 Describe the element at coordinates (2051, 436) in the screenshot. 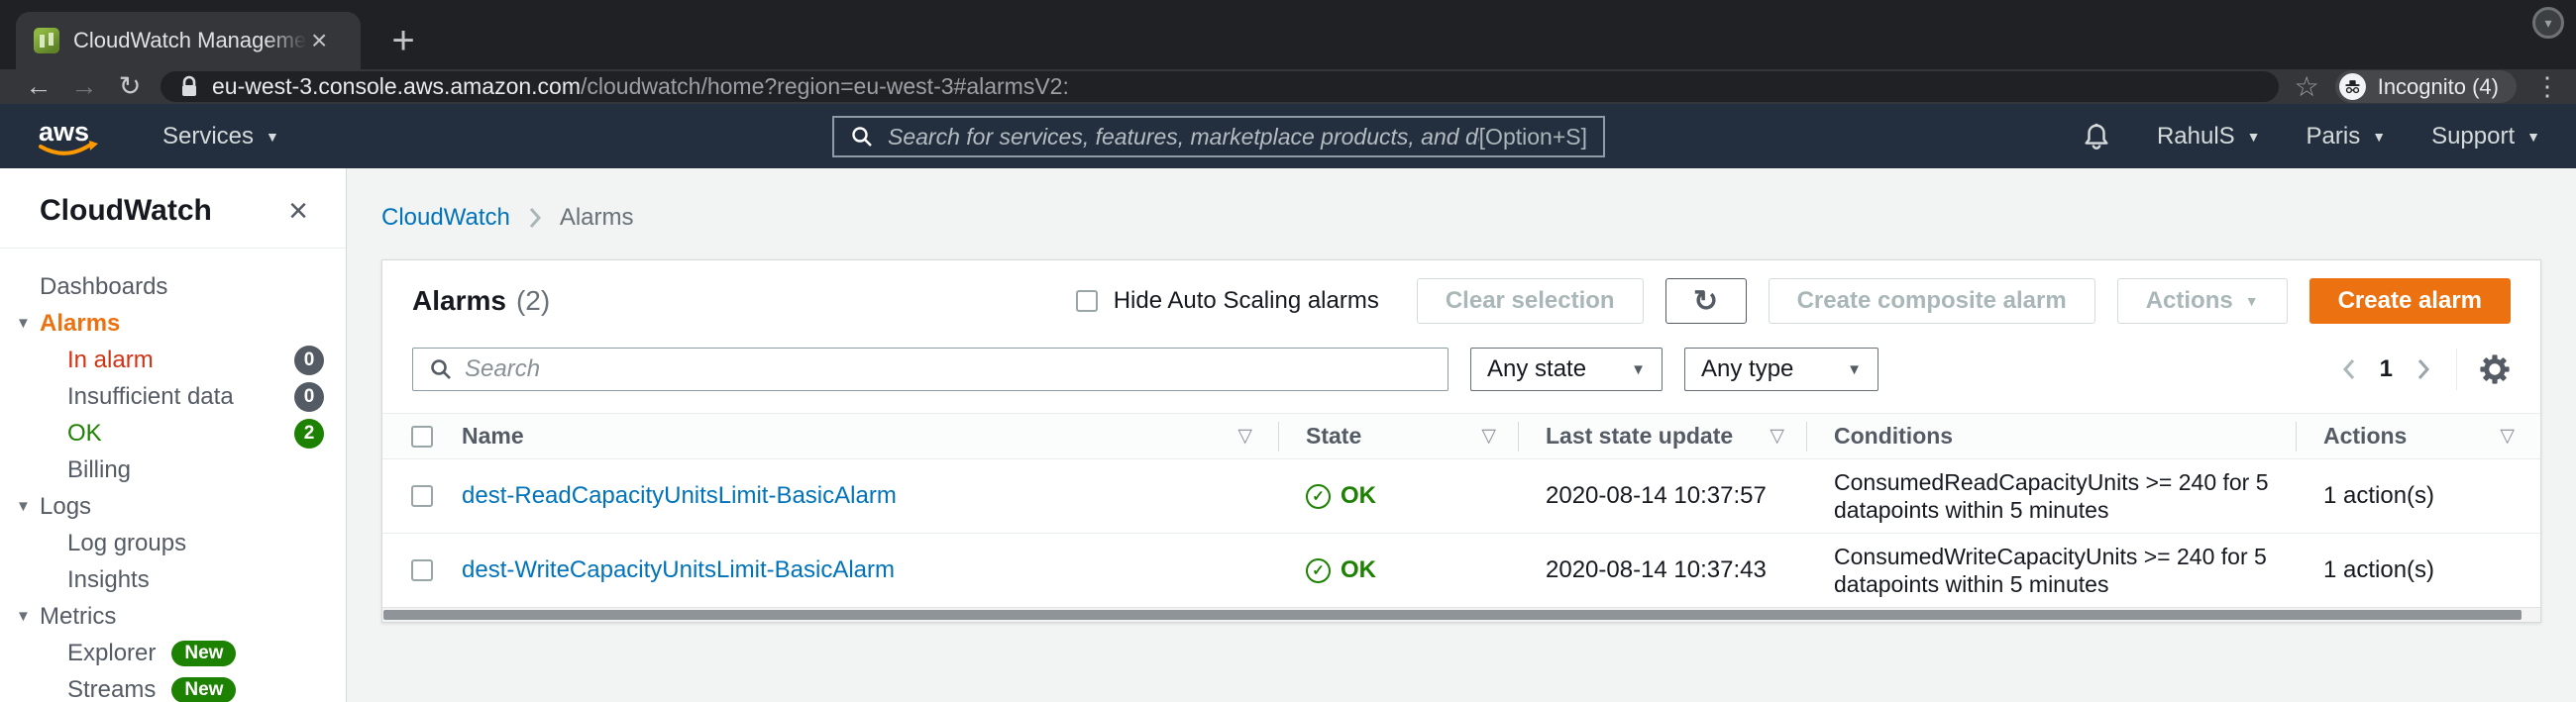

I see `column-header-conditions: Conditions` at that location.